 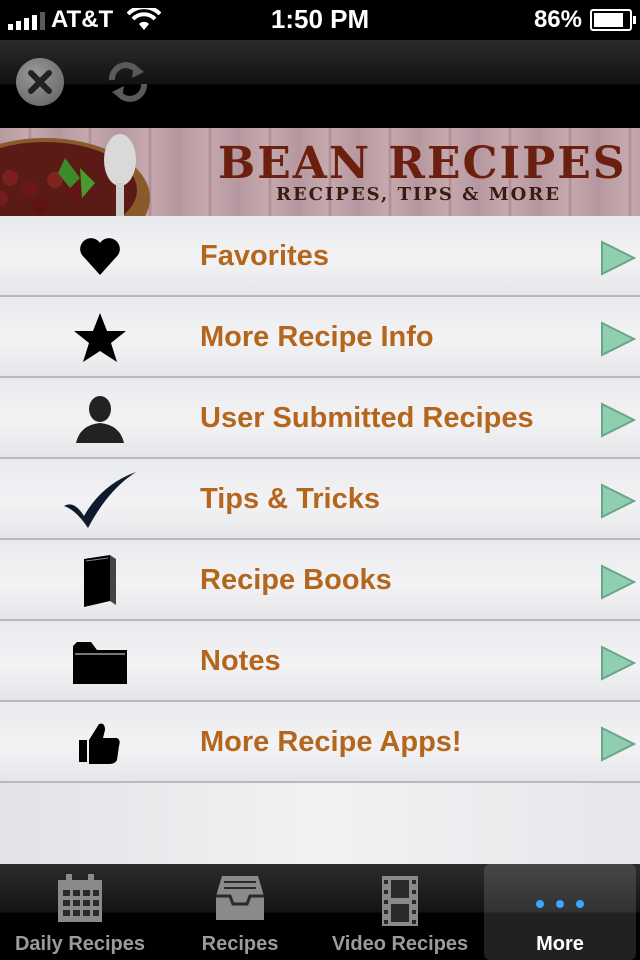 I want to click on refresh-button, so click(x=128, y=82).